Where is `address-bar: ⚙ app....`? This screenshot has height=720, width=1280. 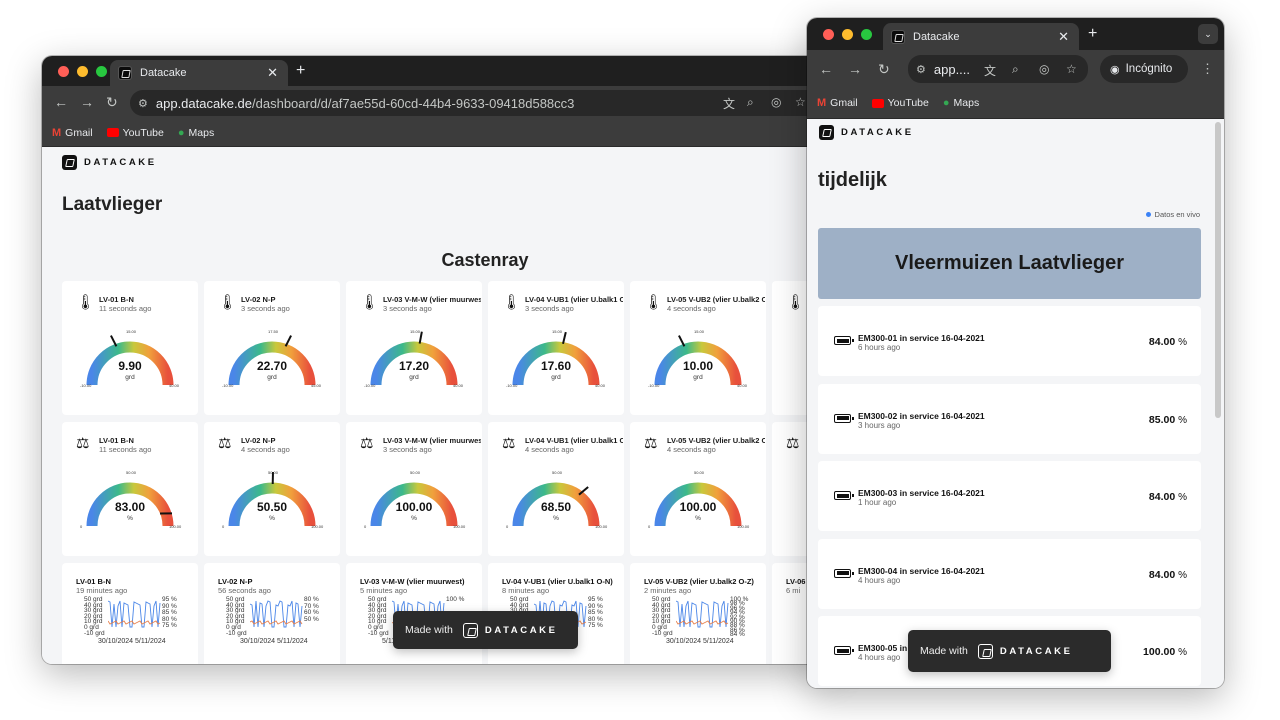
address-bar: ⚙ app.... is located at coordinates (998, 69).